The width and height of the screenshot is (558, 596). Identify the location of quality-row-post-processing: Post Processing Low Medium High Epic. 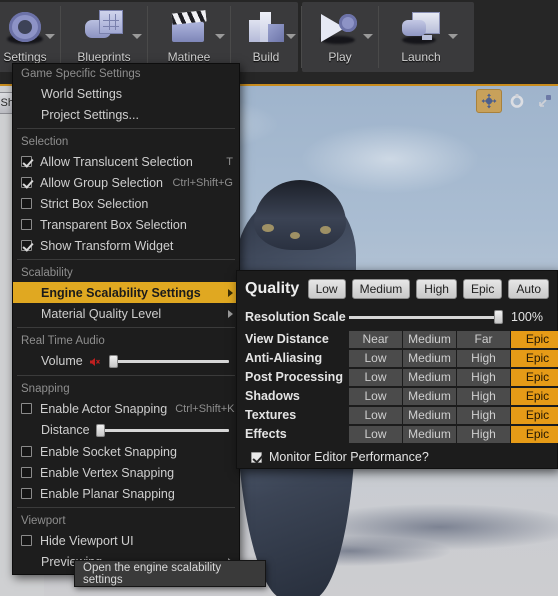
(401, 377).